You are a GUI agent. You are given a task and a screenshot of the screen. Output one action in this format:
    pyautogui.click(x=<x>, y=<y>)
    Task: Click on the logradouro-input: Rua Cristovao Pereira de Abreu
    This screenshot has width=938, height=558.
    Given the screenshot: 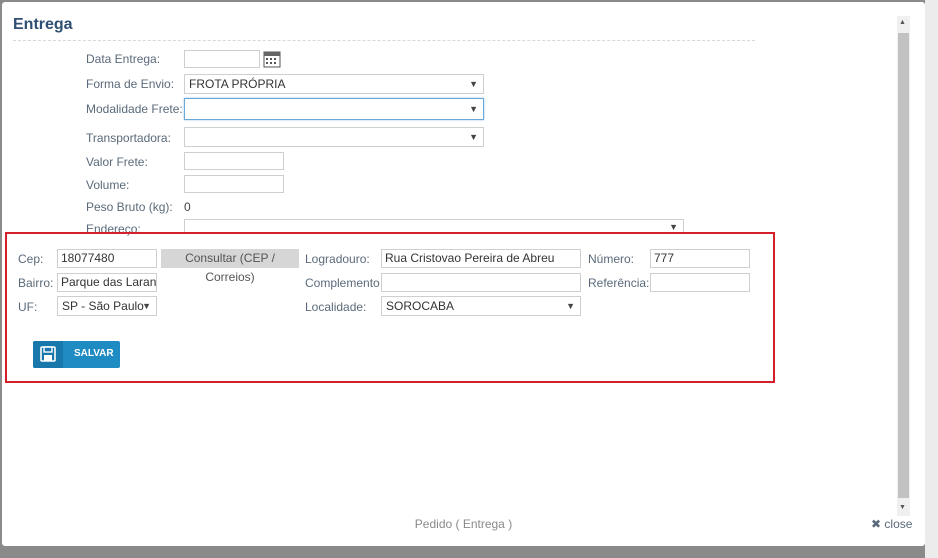 What is the action you would take?
    pyautogui.click(x=481, y=258)
    